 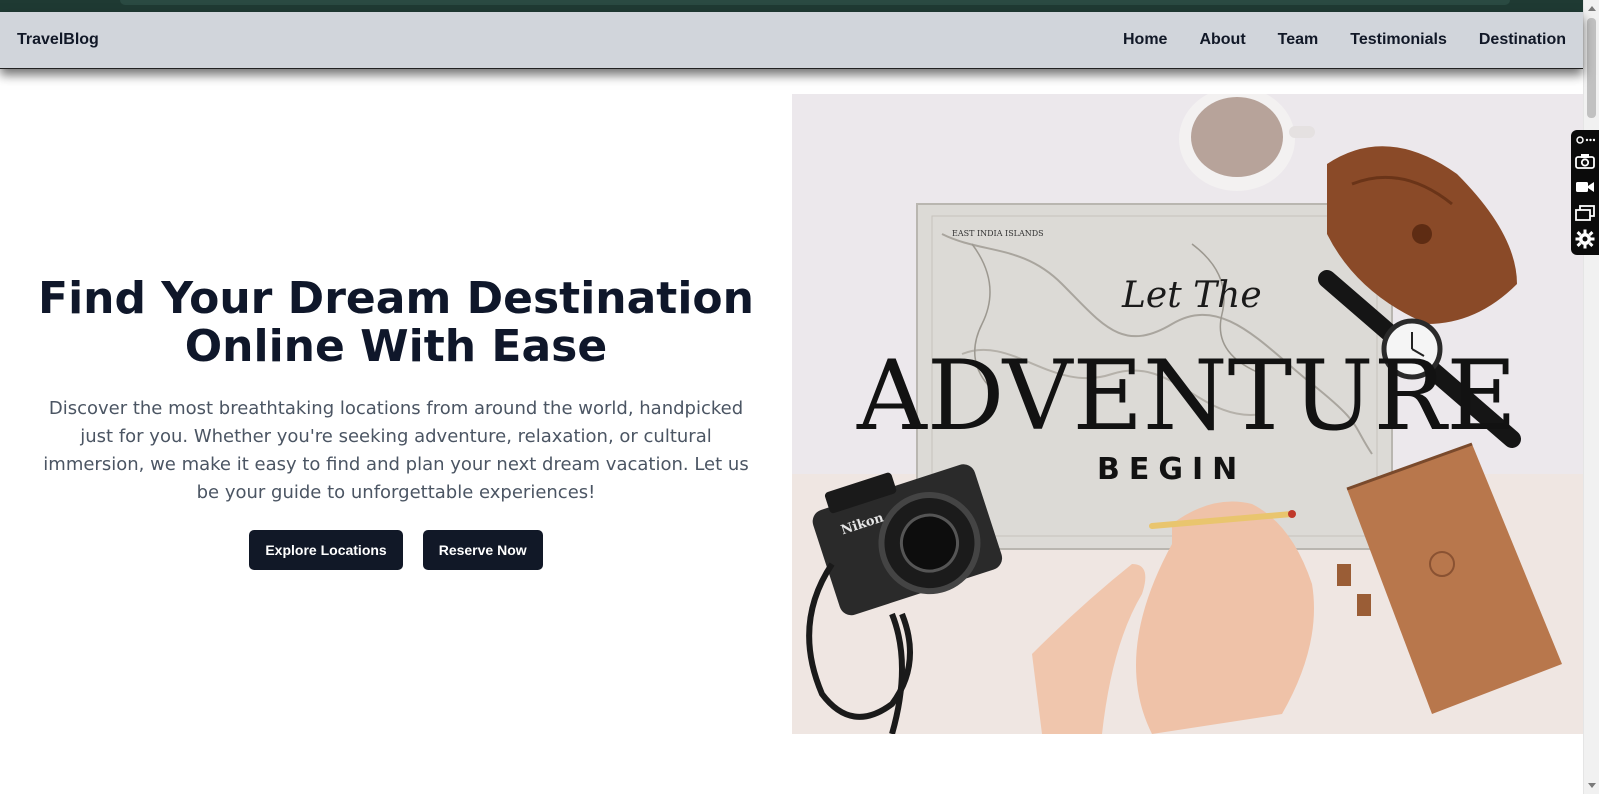 I want to click on gear-icon, so click(x=1585, y=239).